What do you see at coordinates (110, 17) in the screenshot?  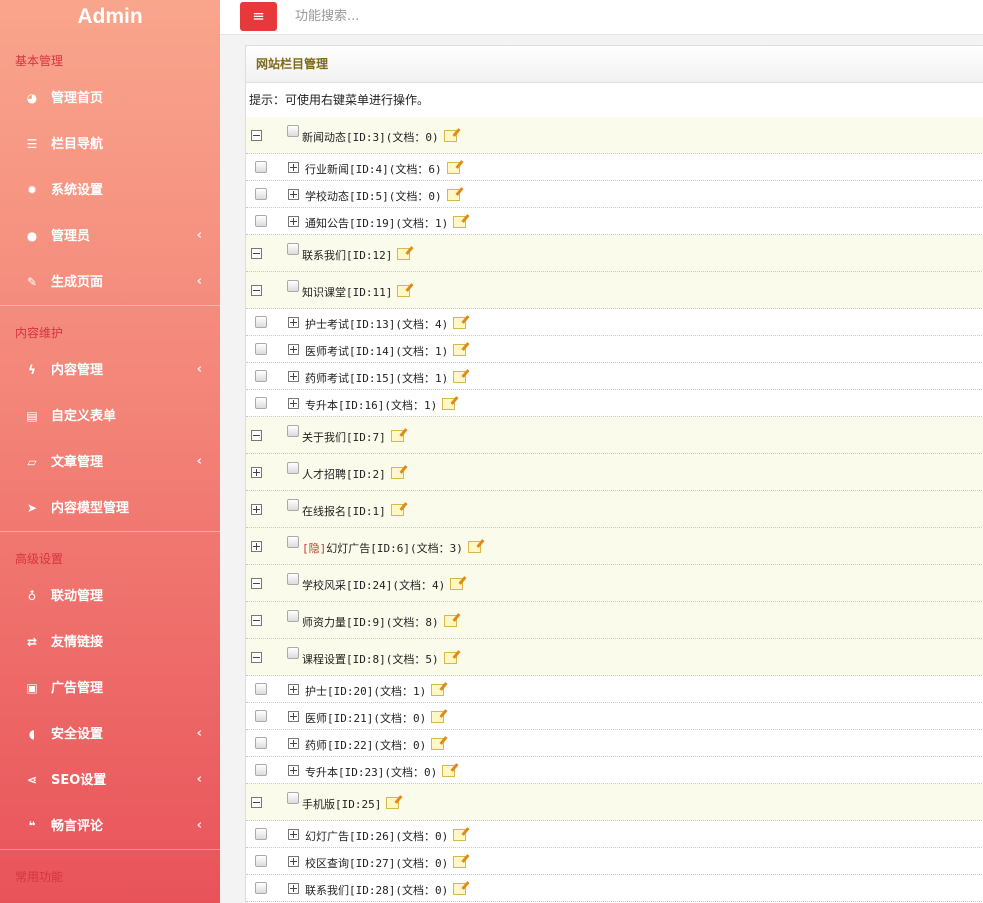 I see `brand-logo: Admin` at bounding box center [110, 17].